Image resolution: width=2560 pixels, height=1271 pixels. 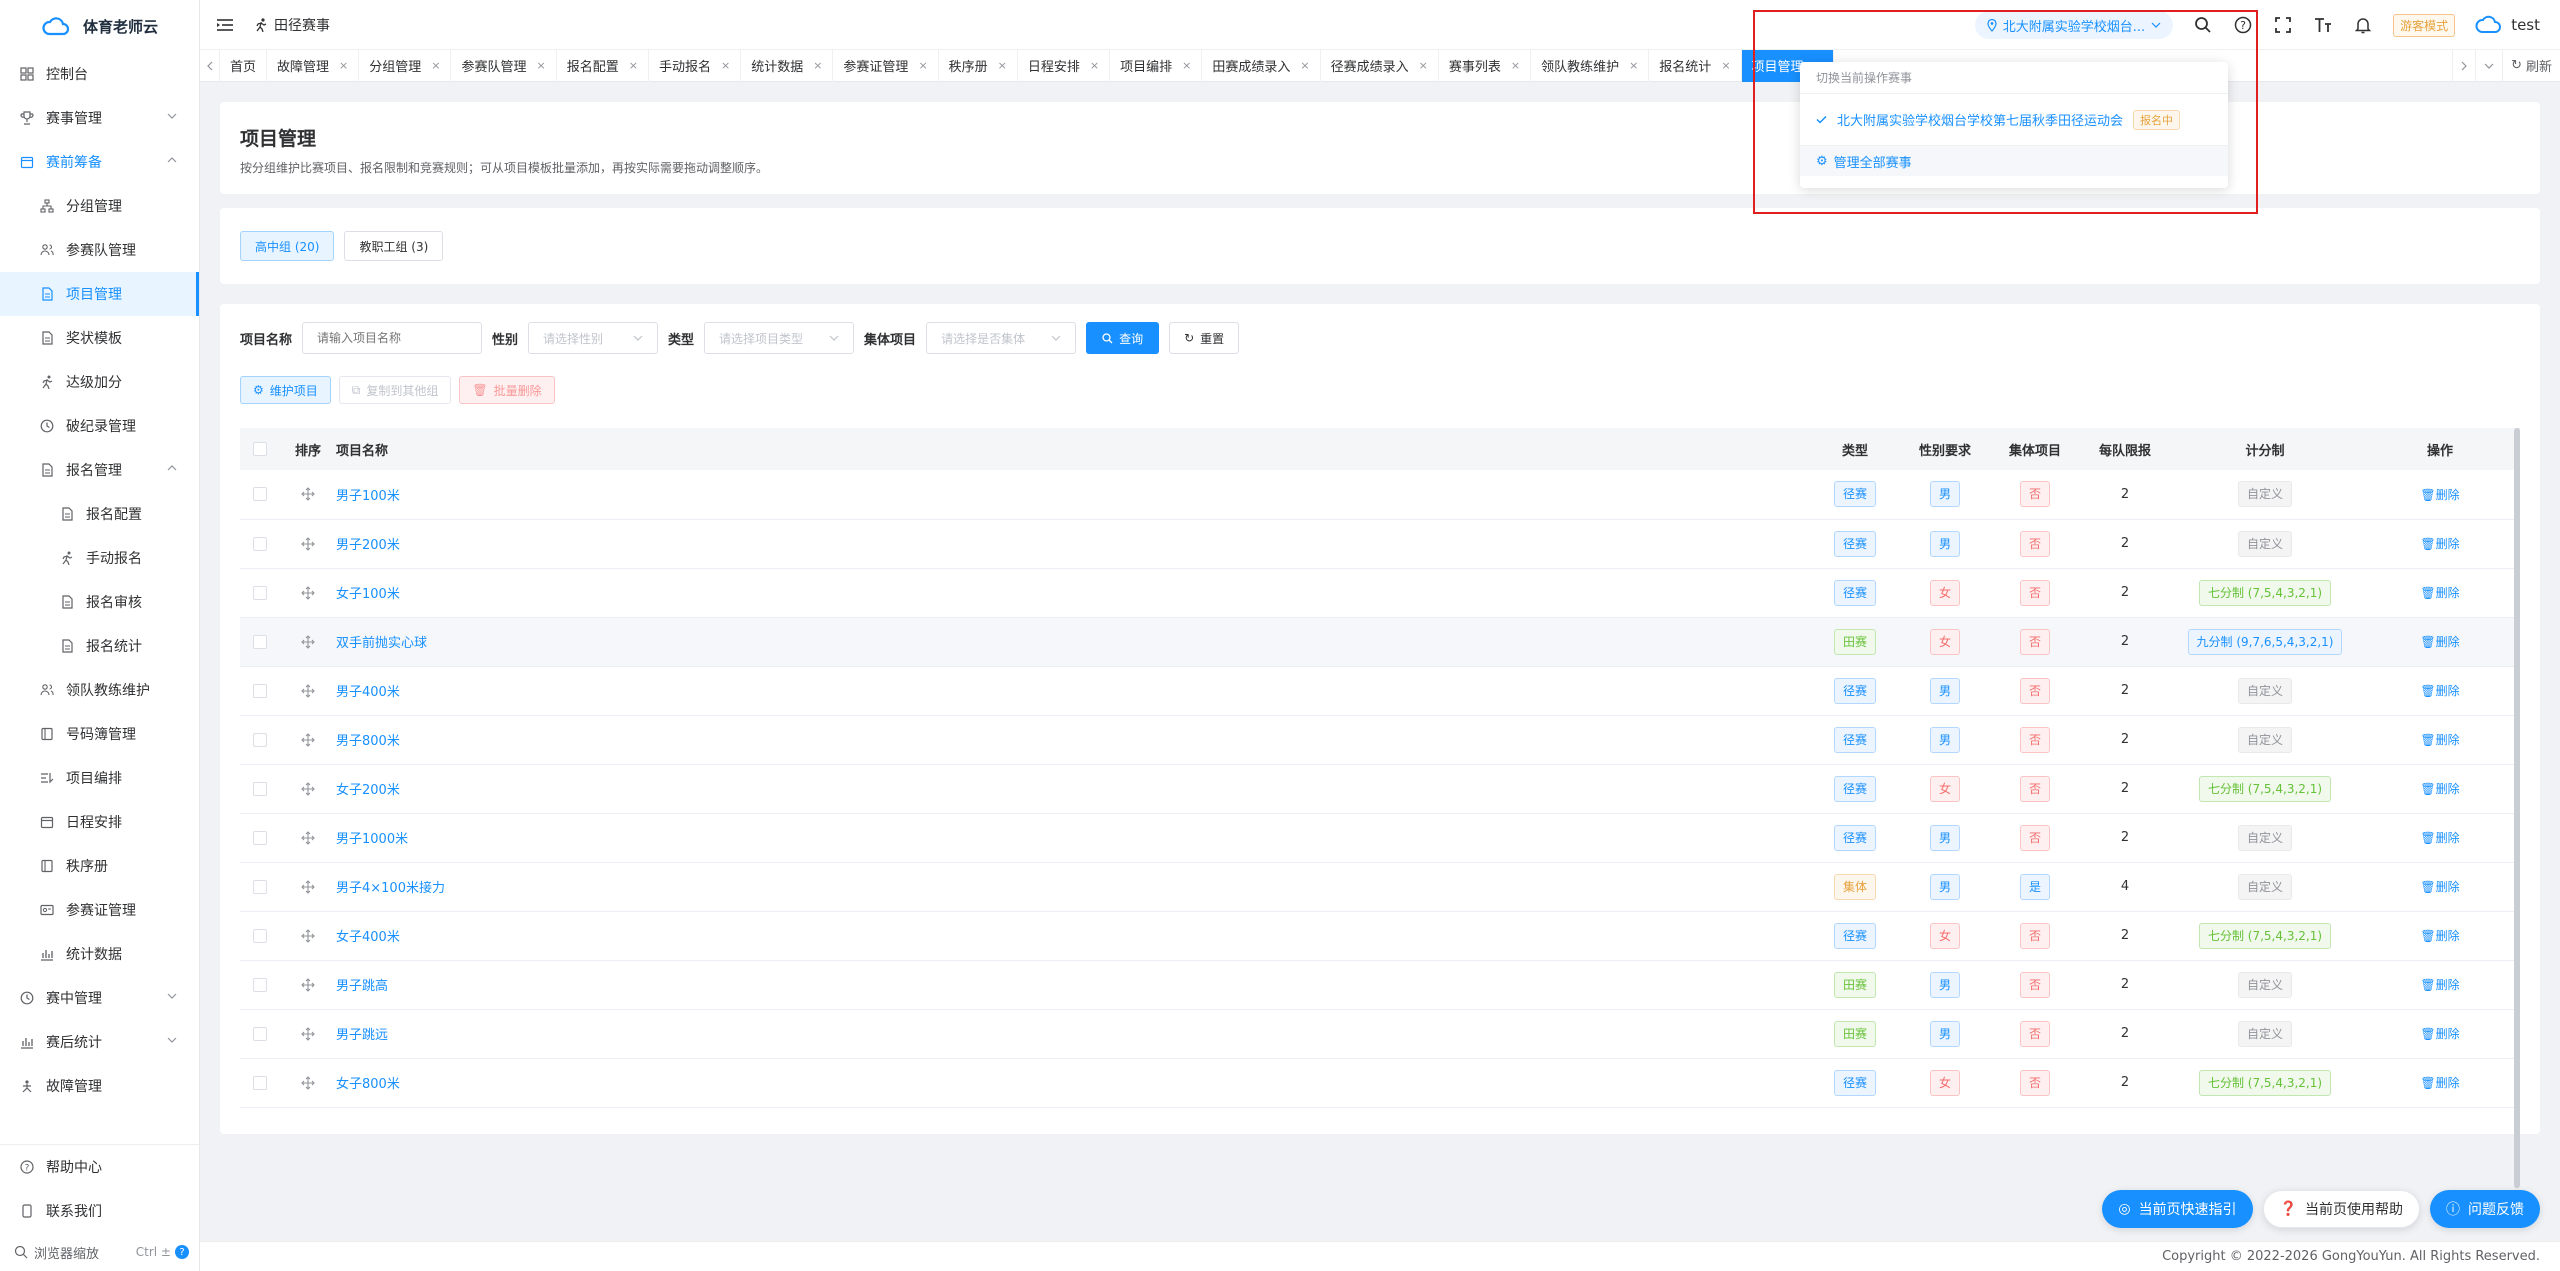 I want to click on project-name-input, so click(x=392, y=338).